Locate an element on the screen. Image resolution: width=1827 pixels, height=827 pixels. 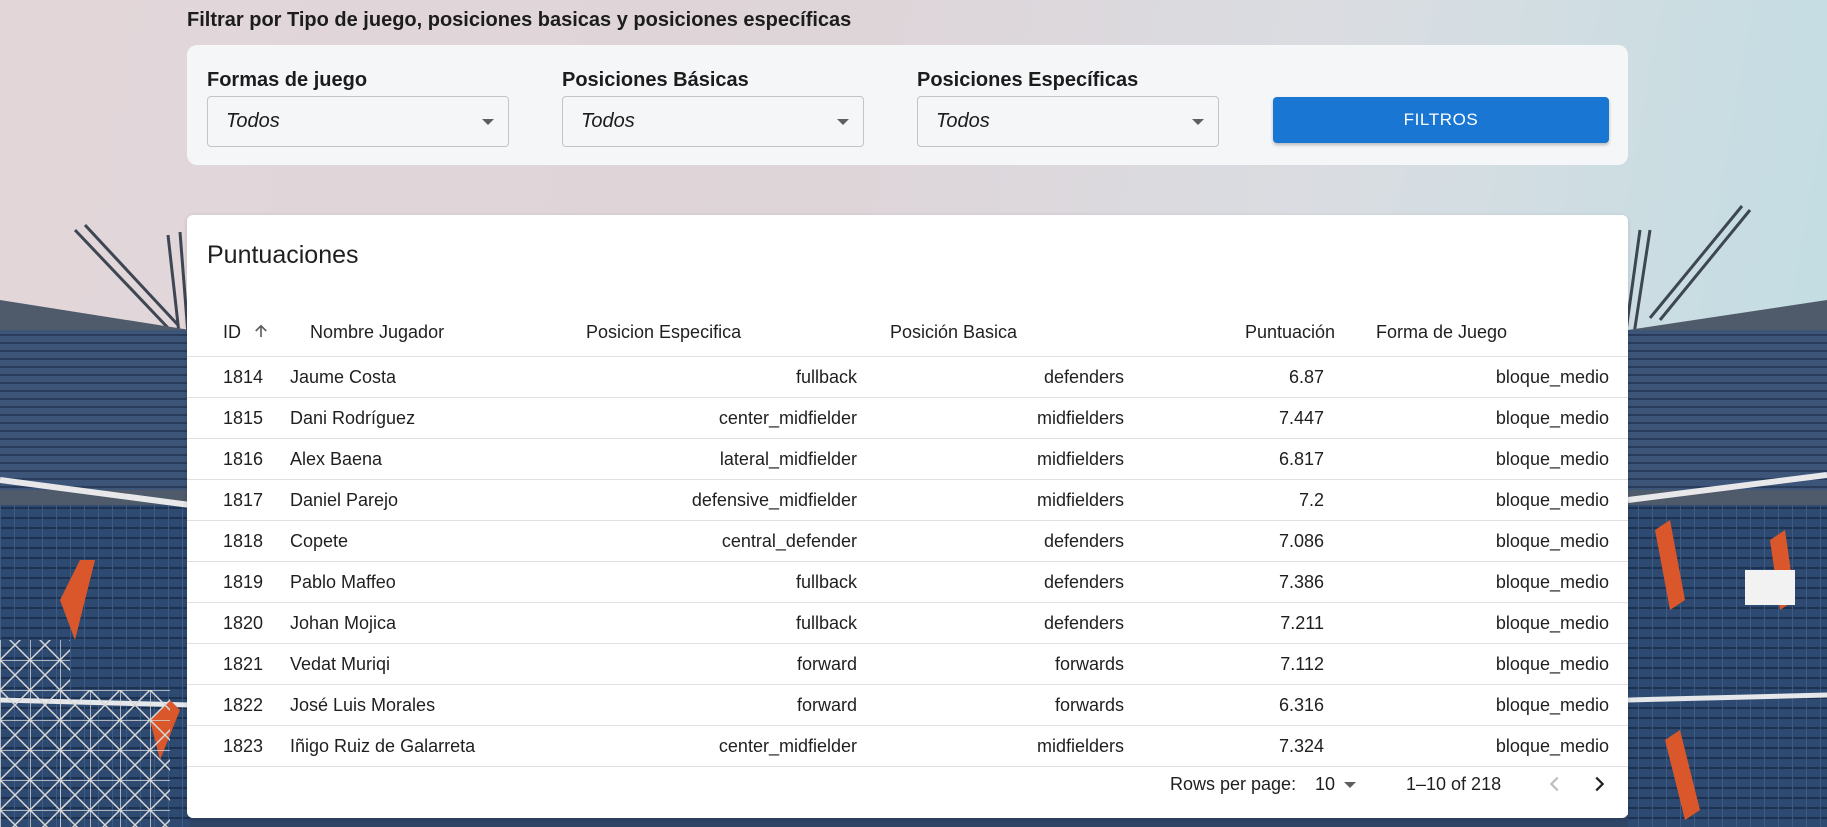
cell-id: 1819 is located at coordinates (243, 582).